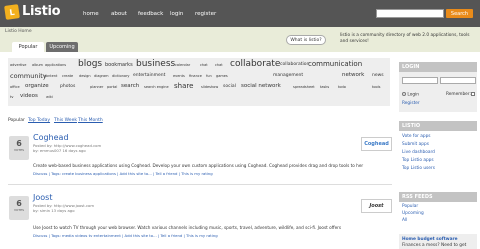 The width and height of the screenshot is (480, 249). I want to click on tag-link: share, so click(183, 86).